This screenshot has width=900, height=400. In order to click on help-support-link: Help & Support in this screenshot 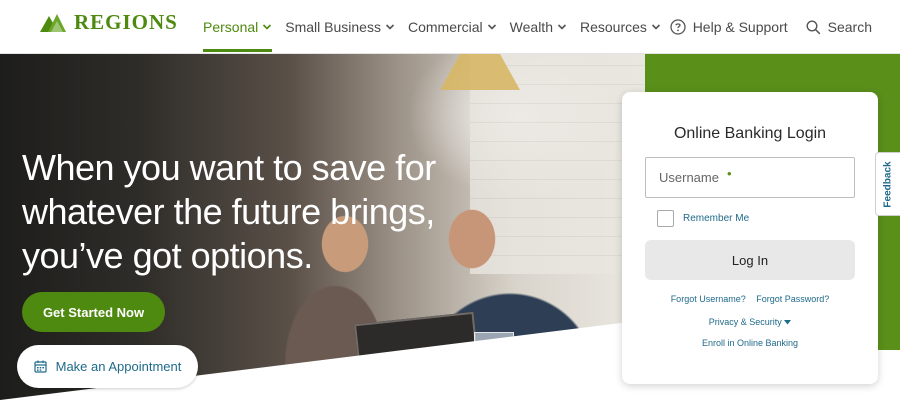, I will do `click(729, 27)`.